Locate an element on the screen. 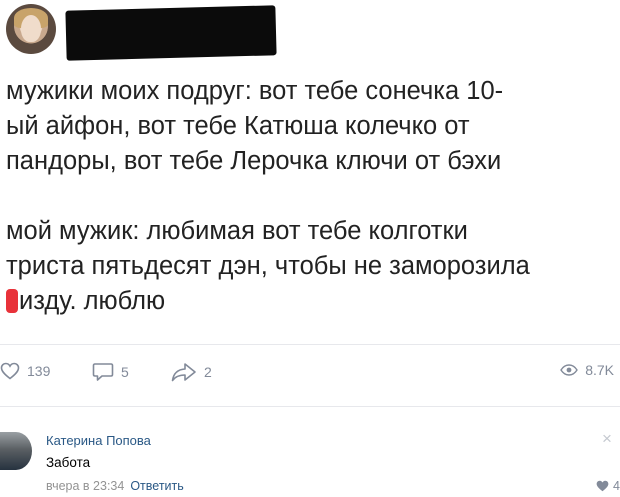 The width and height of the screenshot is (620, 497). close-icon: × is located at coordinates (607, 439).